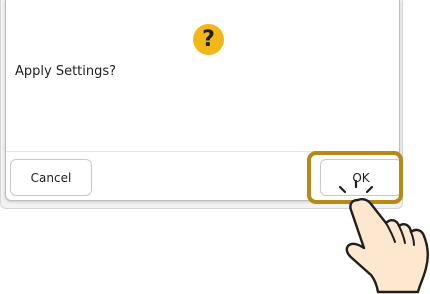 Image resolution: width=430 pixels, height=294 pixels. Describe the element at coordinates (202, 151) in the screenshot. I see `dialog-divider` at that location.